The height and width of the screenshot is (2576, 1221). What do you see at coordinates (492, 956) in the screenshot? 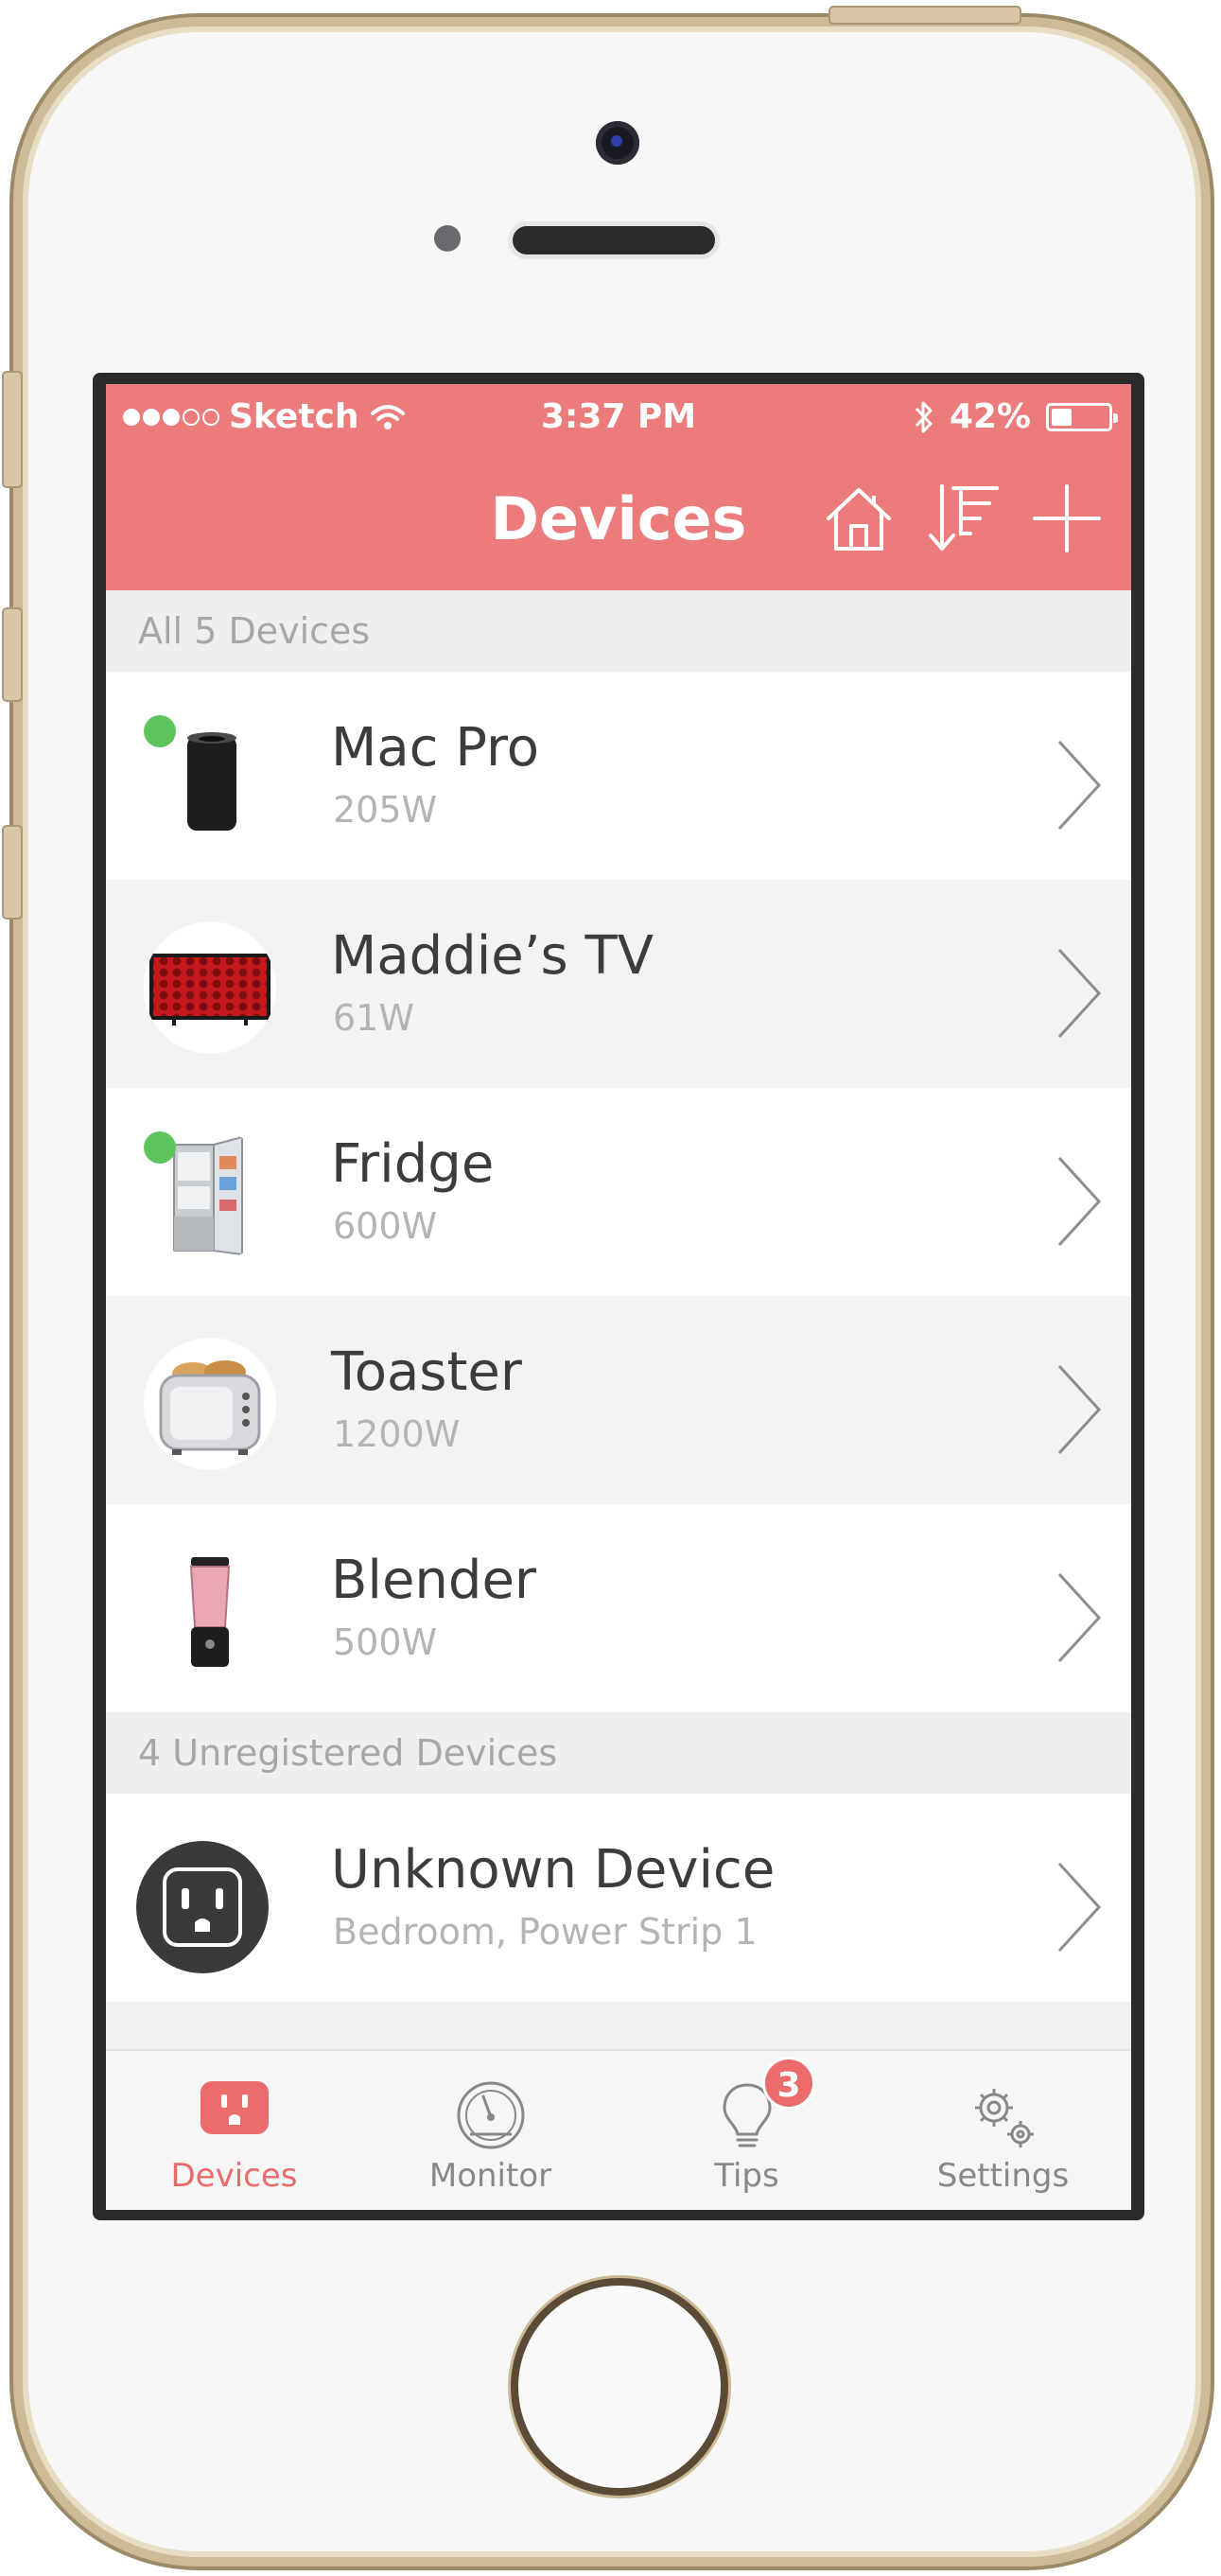
I see `device-name: Maddie’s TV` at bounding box center [492, 956].